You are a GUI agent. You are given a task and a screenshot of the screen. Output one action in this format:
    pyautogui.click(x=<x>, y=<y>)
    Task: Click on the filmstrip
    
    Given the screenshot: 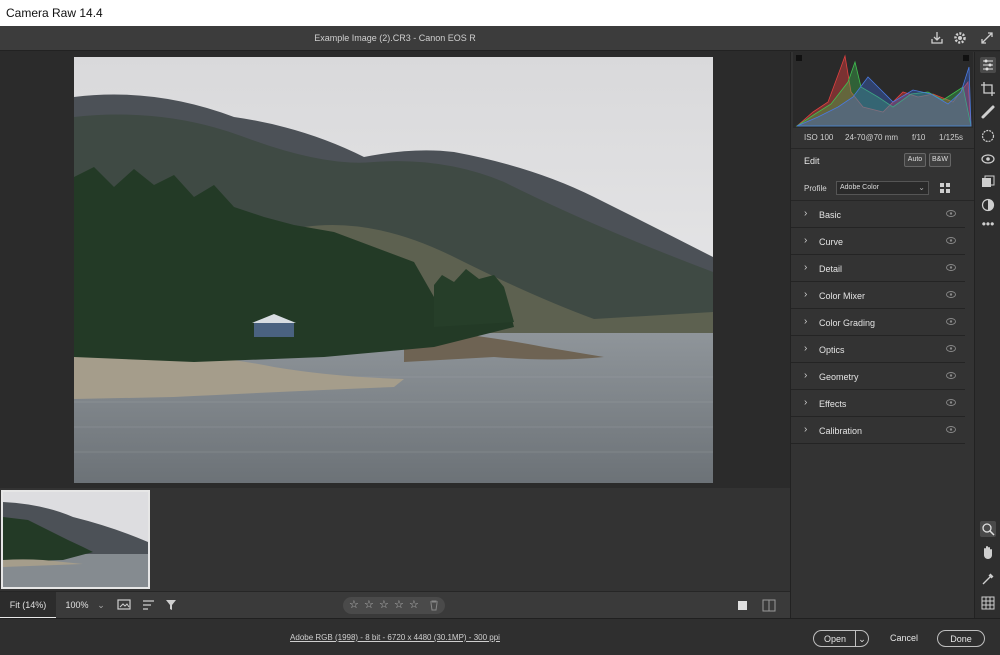 What is the action you would take?
    pyautogui.click(x=395, y=539)
    